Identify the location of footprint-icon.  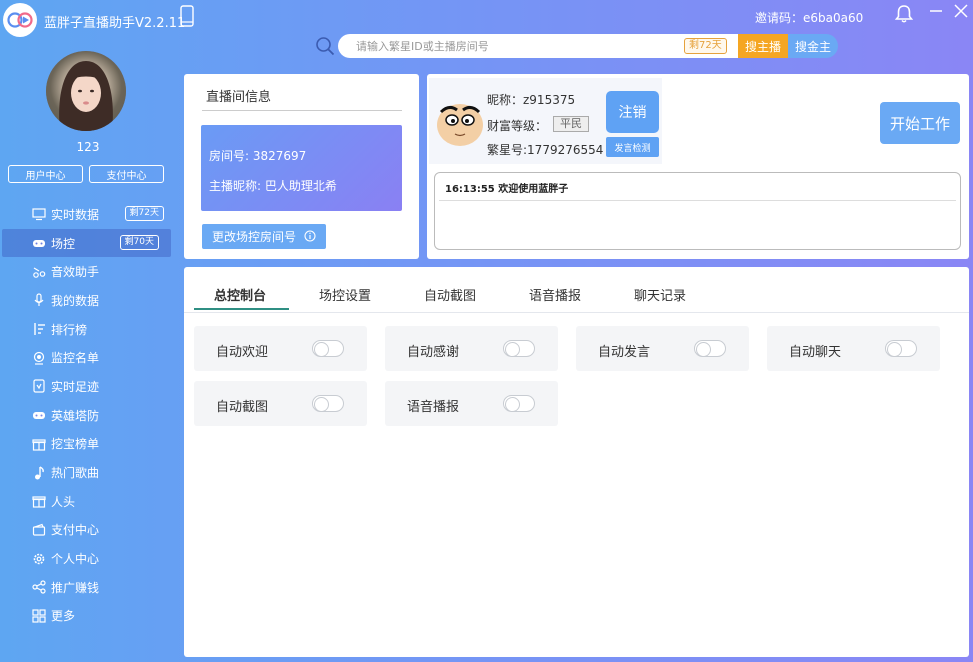
(39, 386).